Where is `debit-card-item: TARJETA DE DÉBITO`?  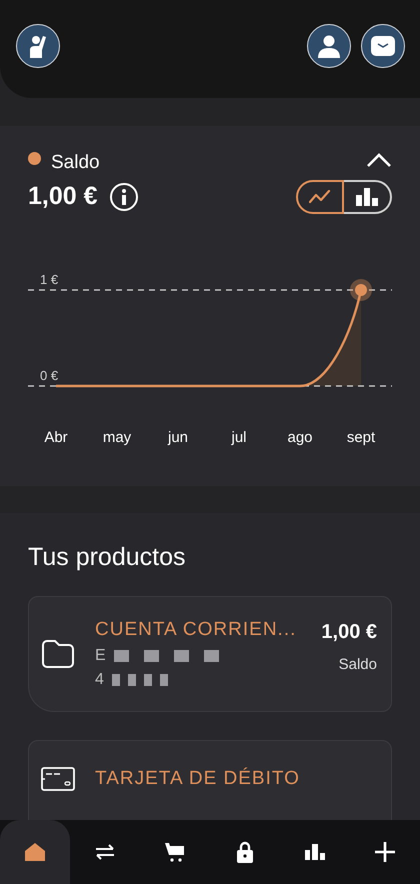
debit-card-item: TARJETA DE DÉBITO is located at coordinates (210, 780).